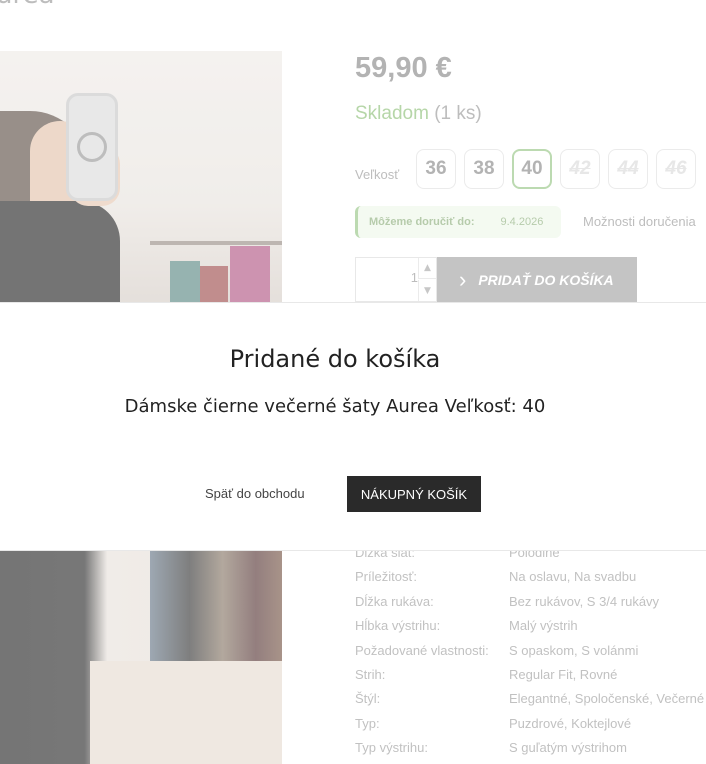 This screenshot has height=764, width=706. Describe the element at coordinates (335, 359) in the screenshot. I see `modal-title: Pridané do košíka` at that location.